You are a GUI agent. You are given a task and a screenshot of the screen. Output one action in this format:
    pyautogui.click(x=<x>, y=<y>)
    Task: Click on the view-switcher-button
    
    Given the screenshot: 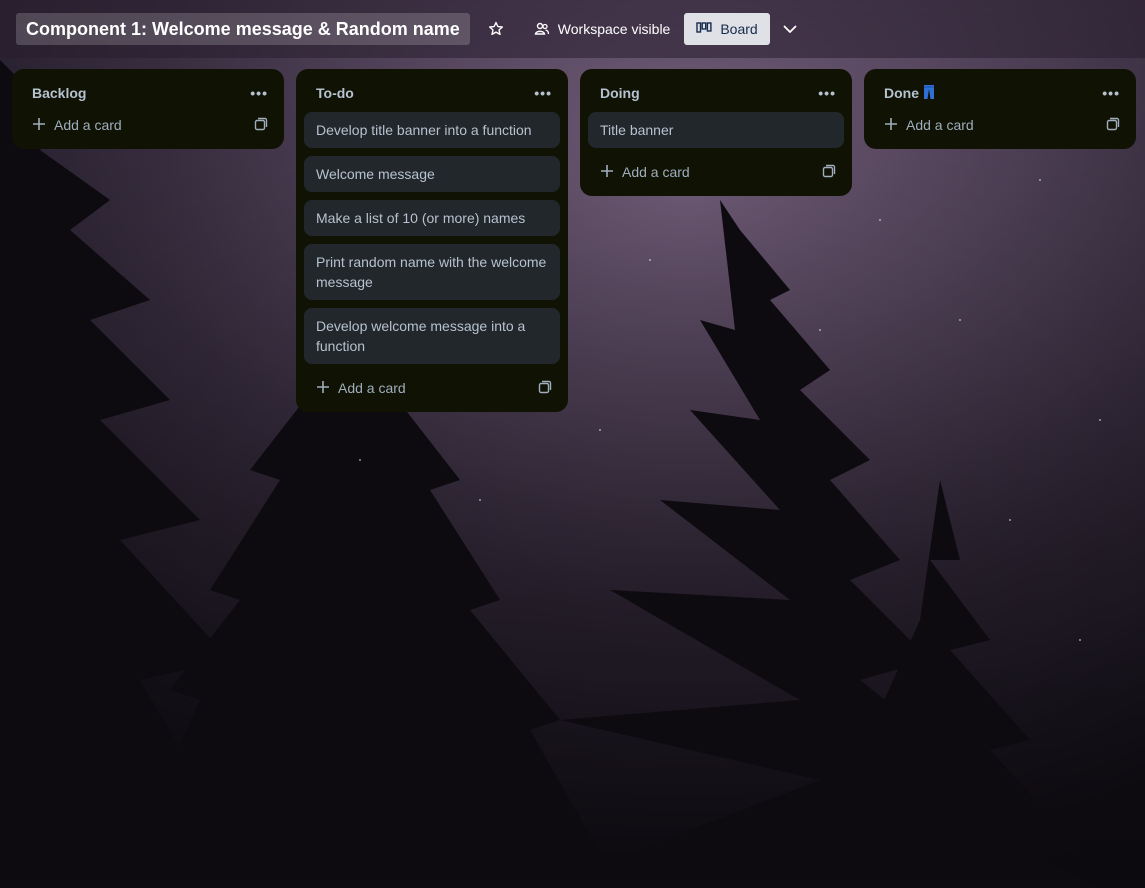 What is the action you would take?
    pyautogui.click(x=790, y=29)
    